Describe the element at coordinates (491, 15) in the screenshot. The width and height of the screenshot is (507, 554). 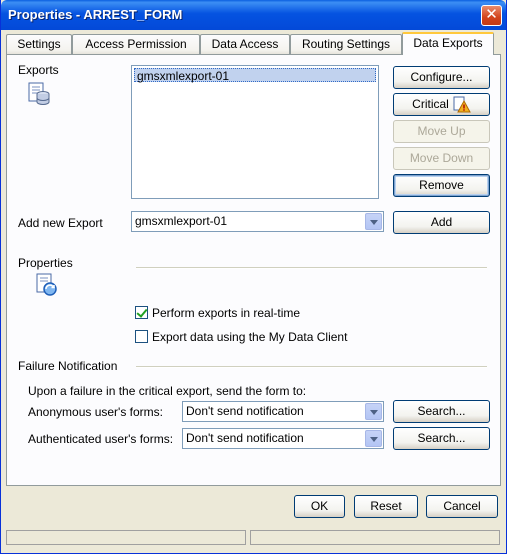
I see `close-button: ✕` at that location.